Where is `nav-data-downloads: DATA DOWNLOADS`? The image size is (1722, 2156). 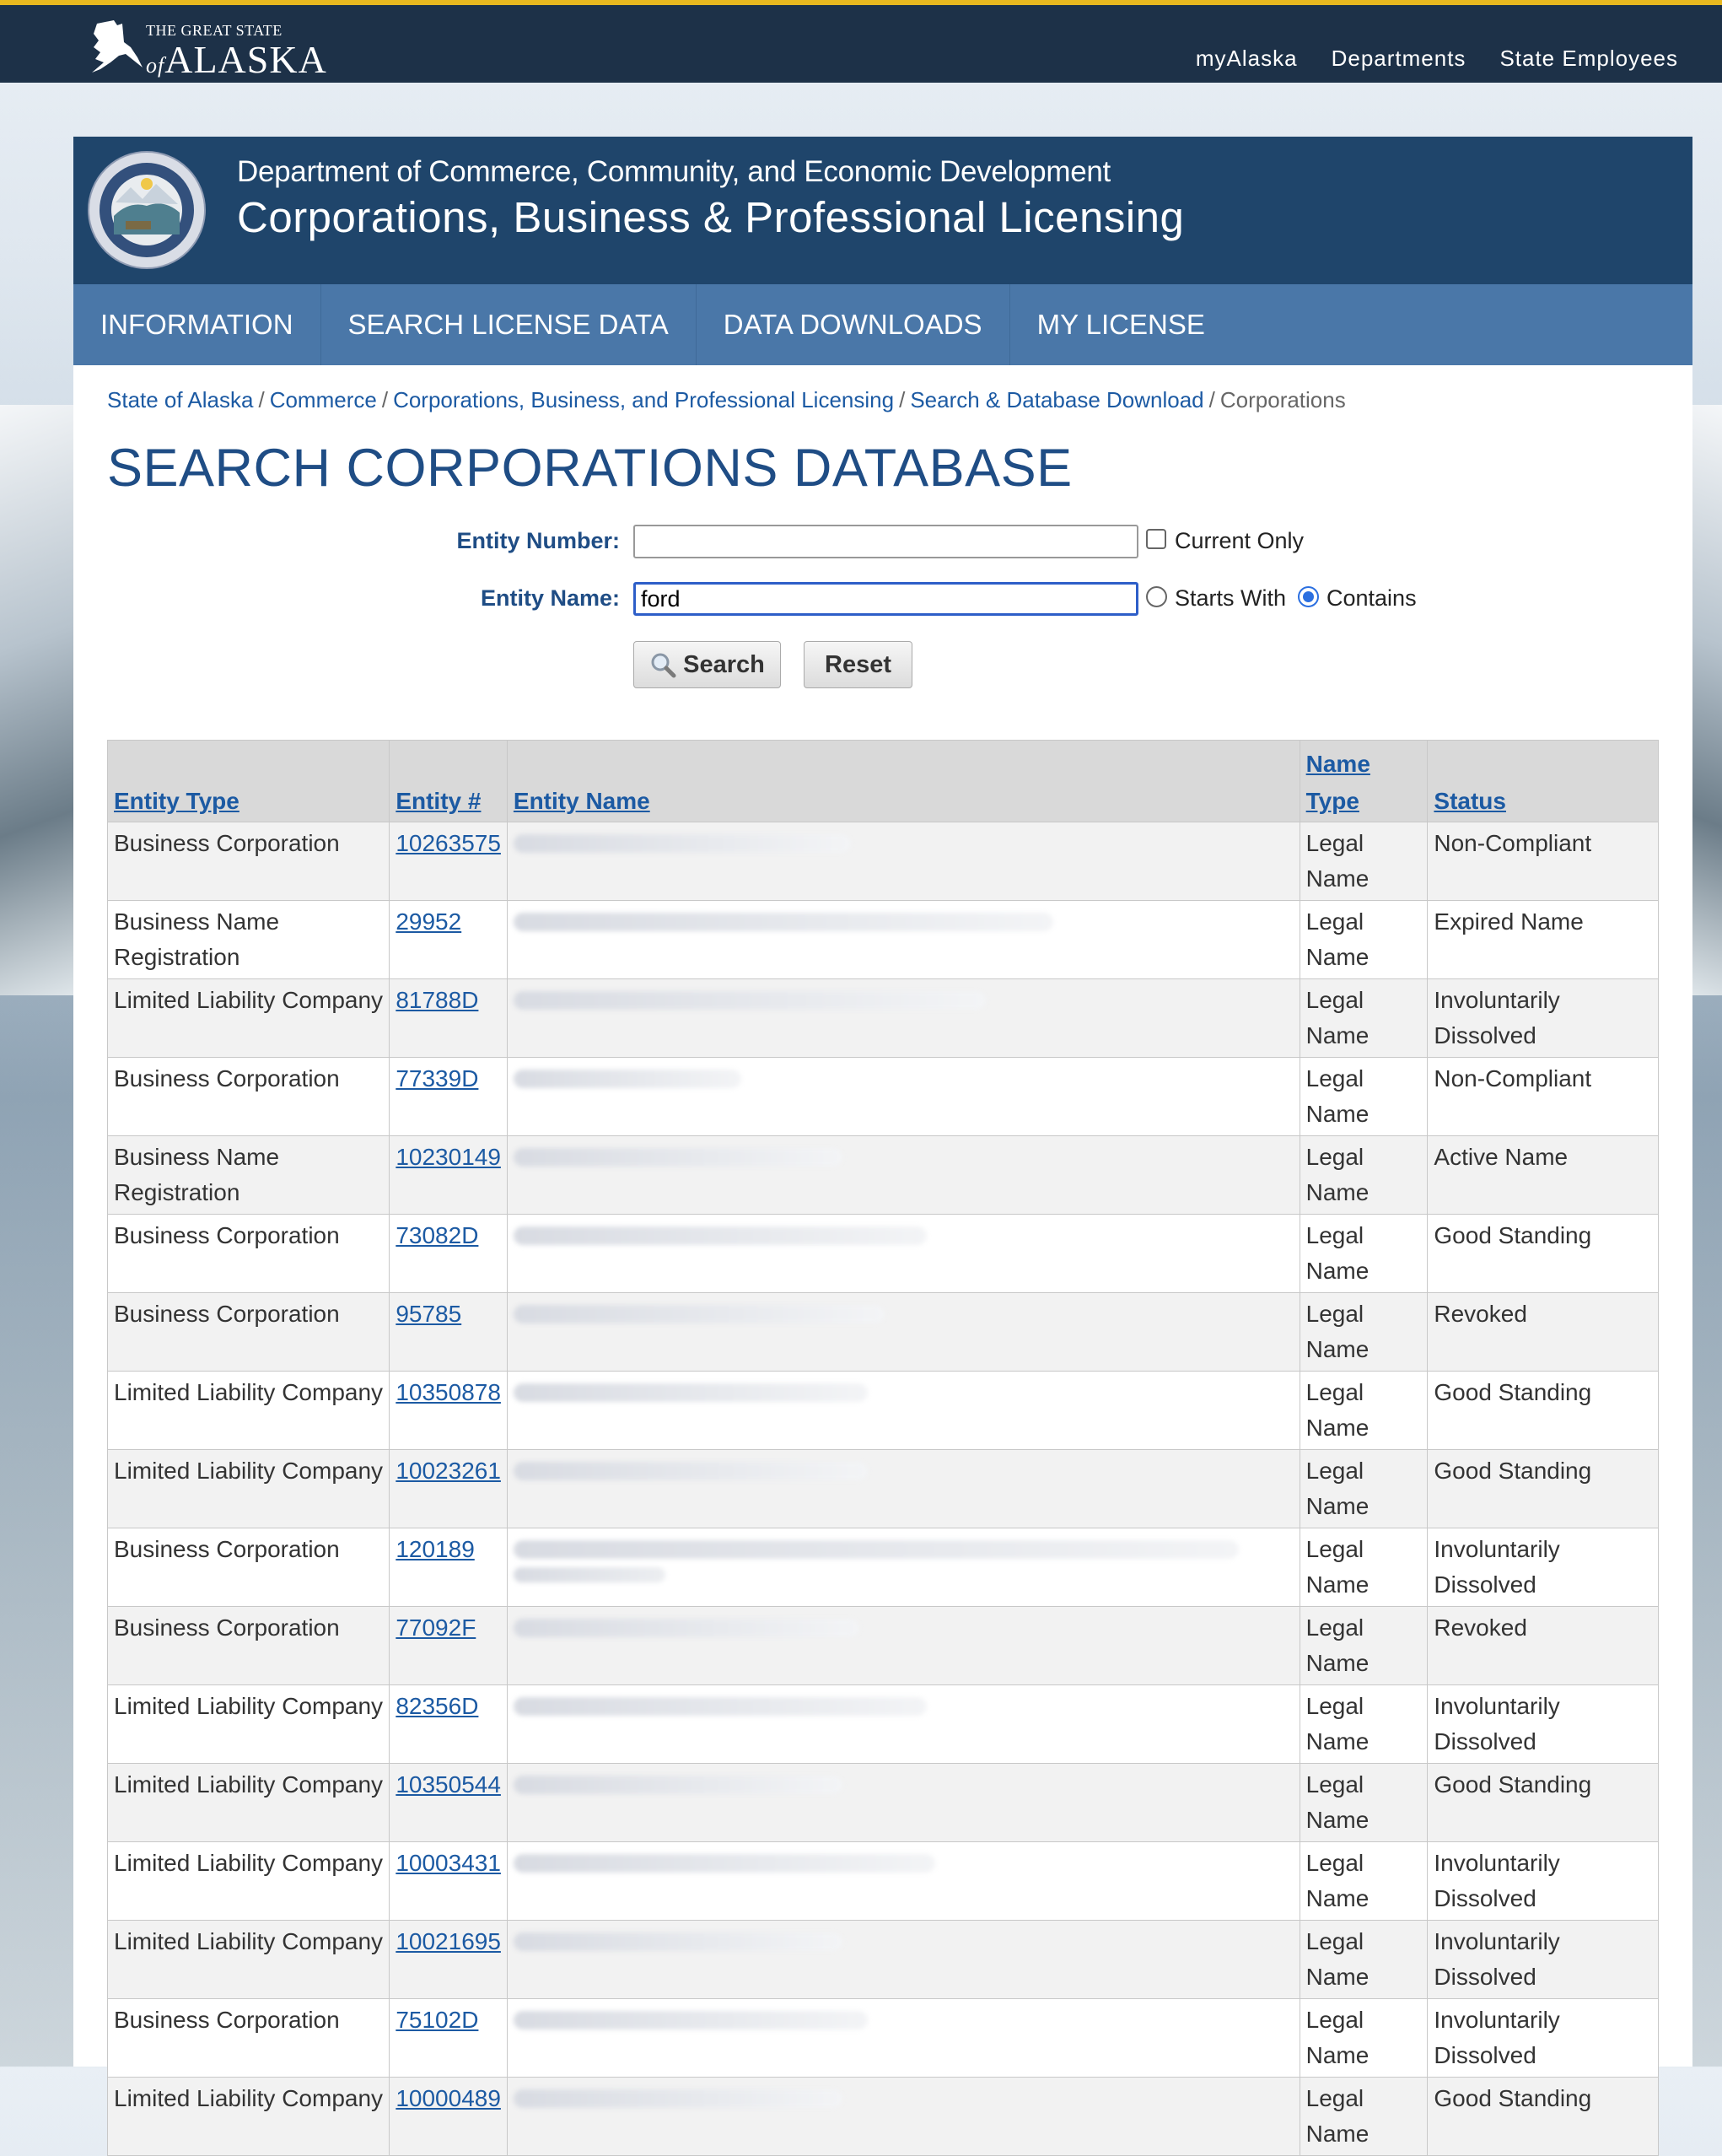 nav-data-downloads: DATA DOWNLOADS is located at coordinates (852, 324).